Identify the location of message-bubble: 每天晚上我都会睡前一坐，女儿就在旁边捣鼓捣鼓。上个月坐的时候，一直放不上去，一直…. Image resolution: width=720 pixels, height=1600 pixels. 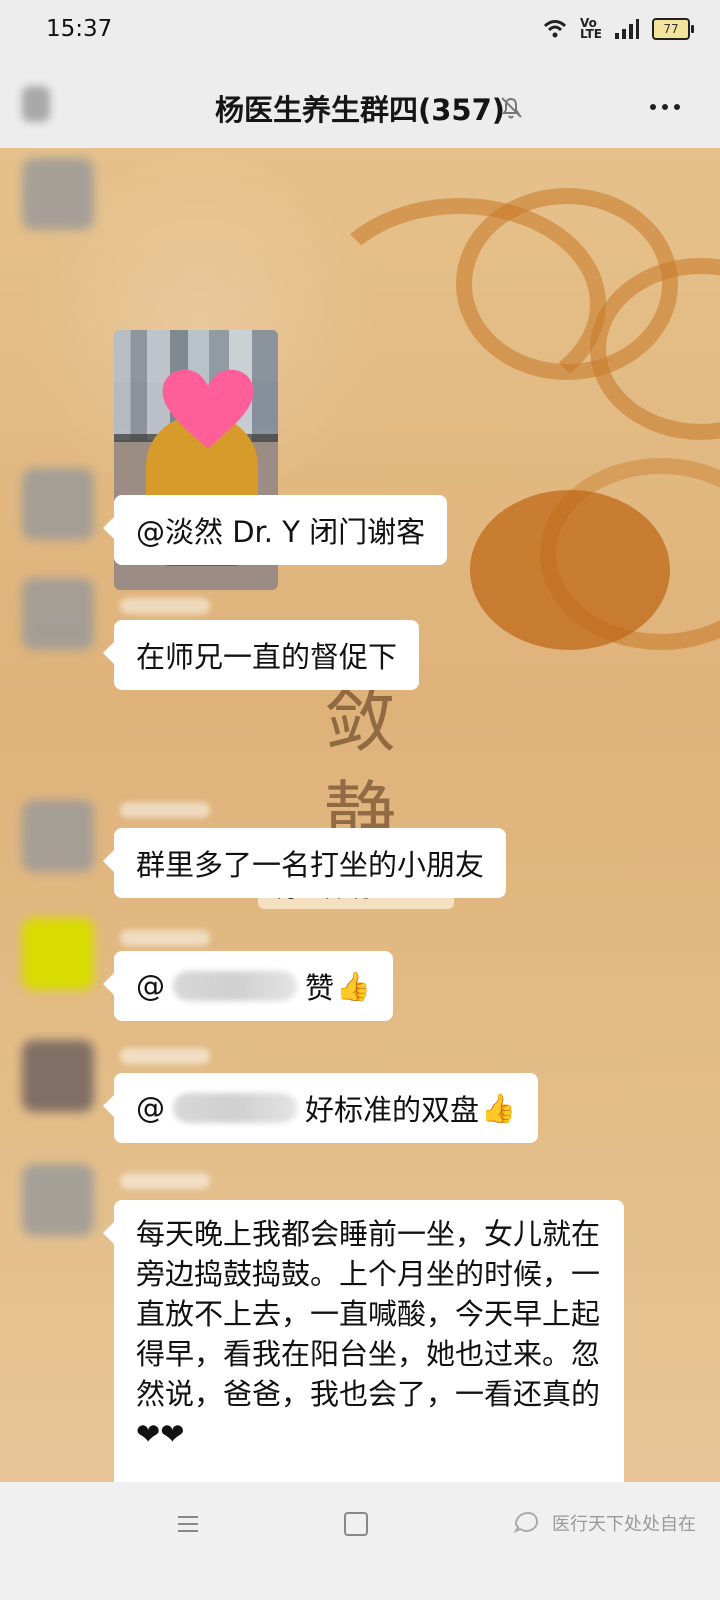
(363, 1341).